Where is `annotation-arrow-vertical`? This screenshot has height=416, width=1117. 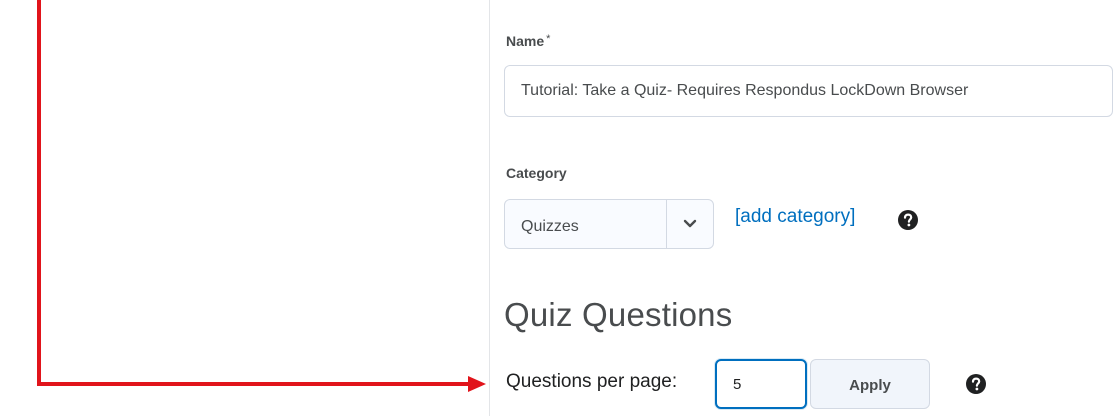
annotation-arrow-vertical is located at coordinates (39, 193).